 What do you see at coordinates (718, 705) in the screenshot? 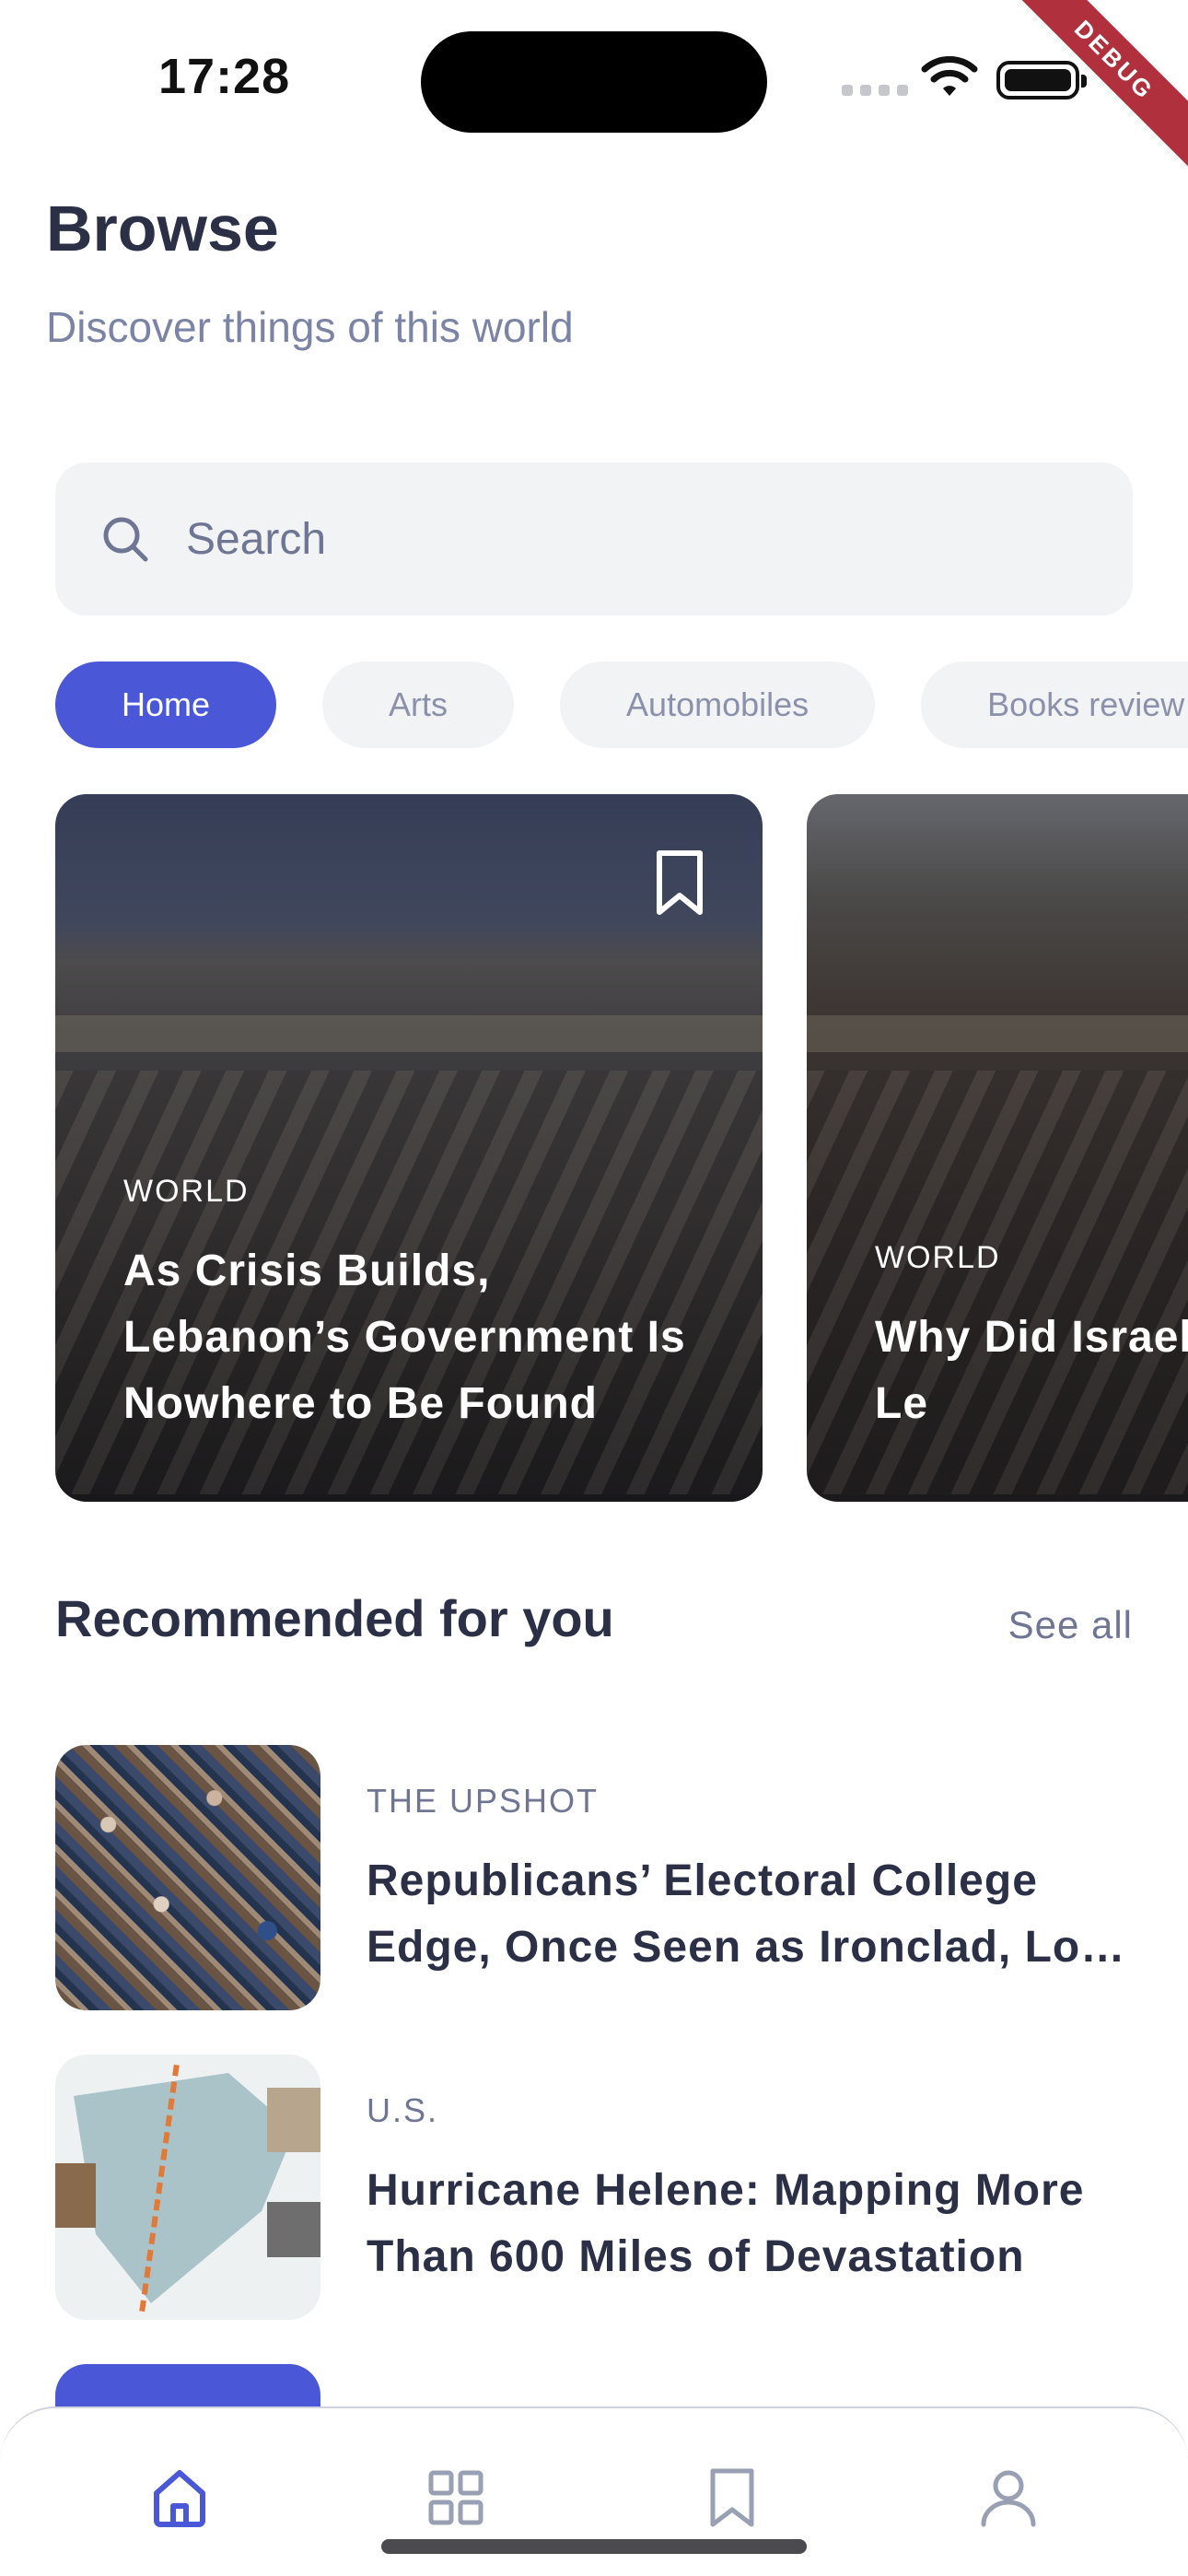
I see `chip-automobiles: Automobiles` at bounding box center [718, 705].